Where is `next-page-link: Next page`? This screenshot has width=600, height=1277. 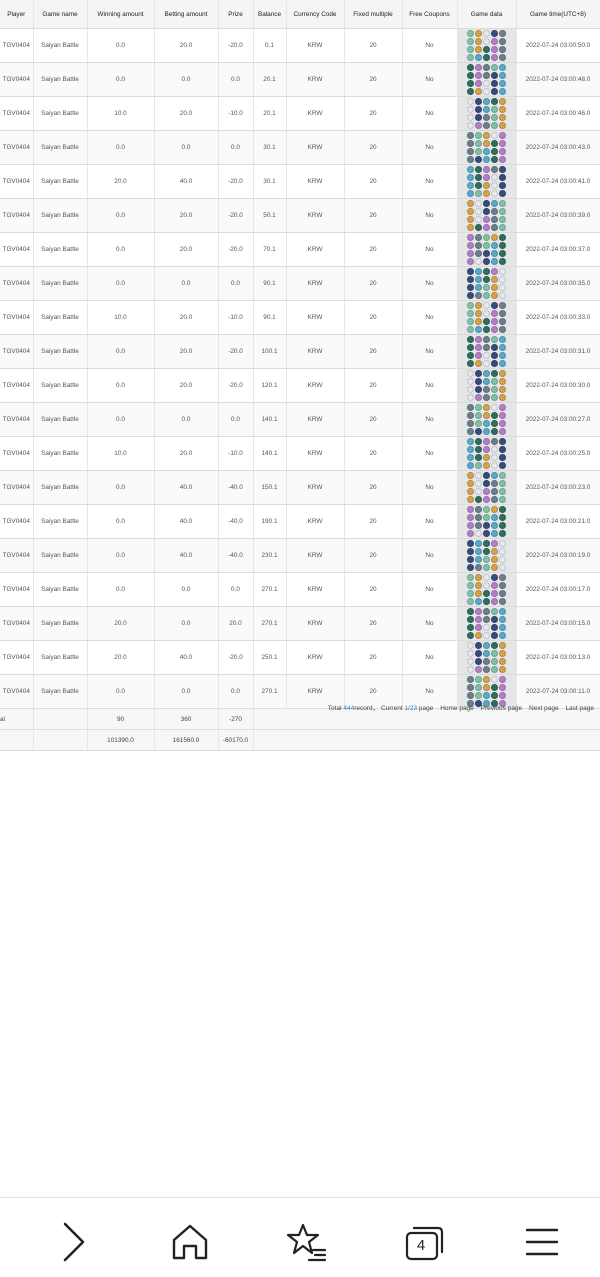
next-page-link: Next page is located at coordinates (544, 708).